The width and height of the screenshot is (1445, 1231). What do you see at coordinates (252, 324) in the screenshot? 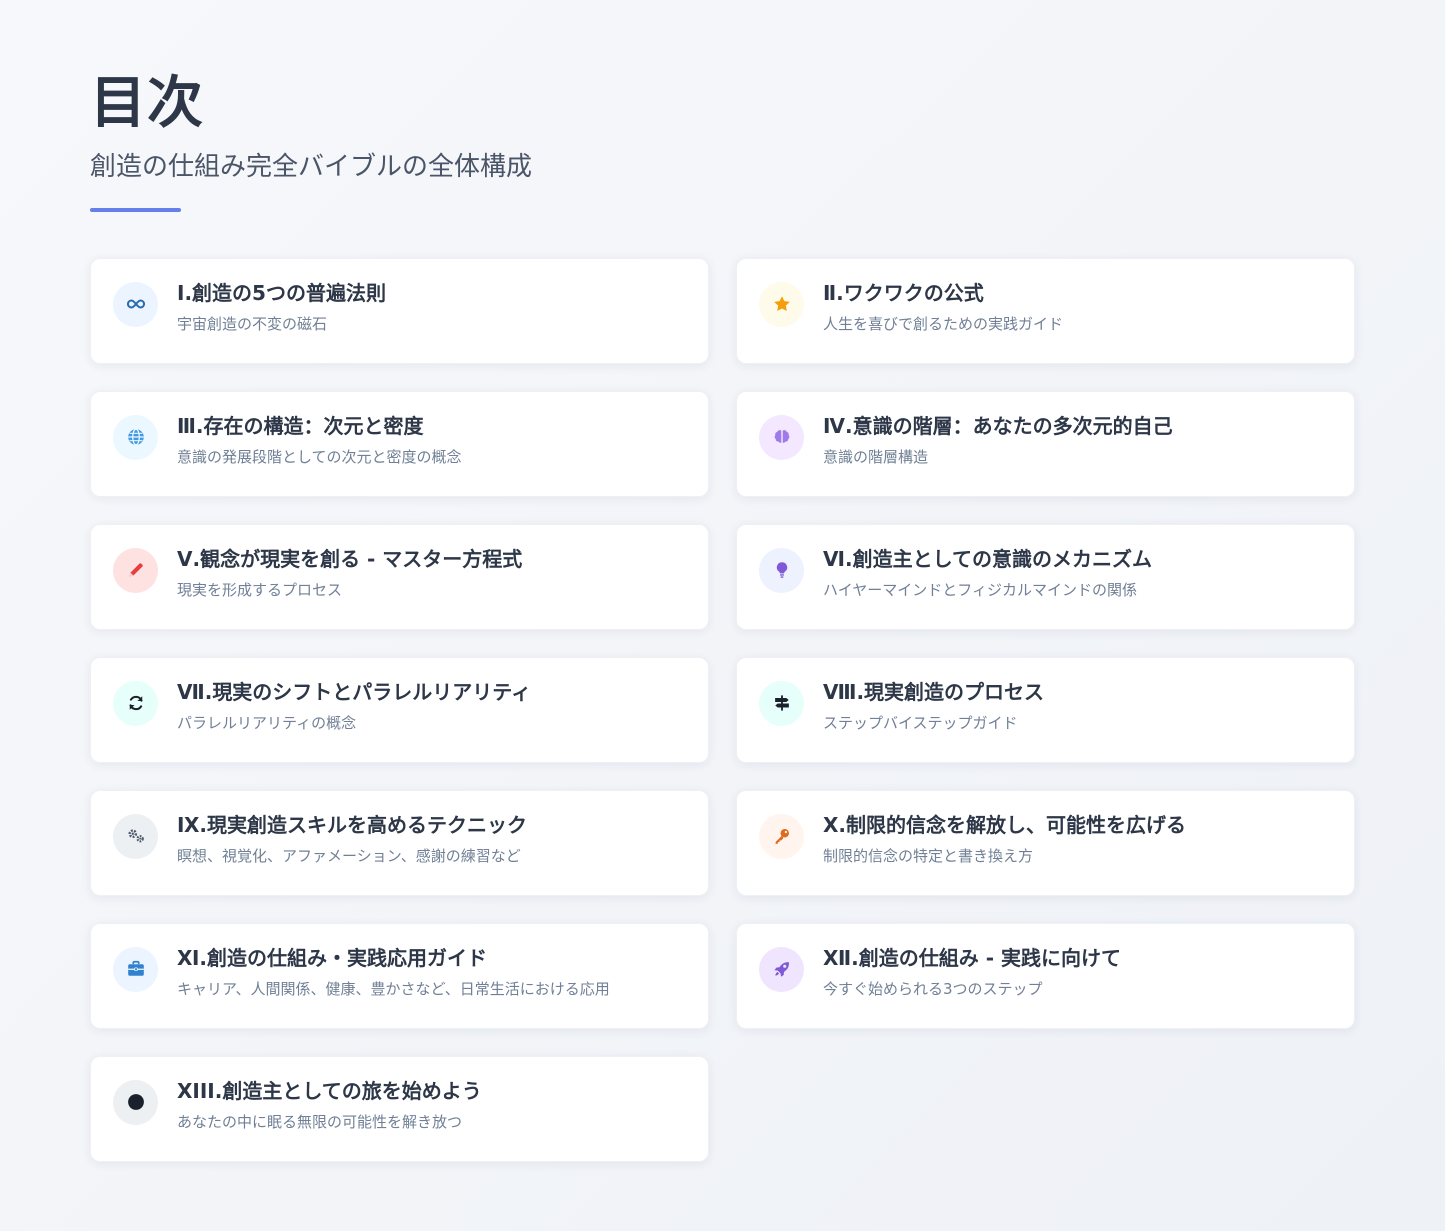
I see `toc-card-desc: 宇宙創造の不変の磁石` at bounding box center [252, 324].